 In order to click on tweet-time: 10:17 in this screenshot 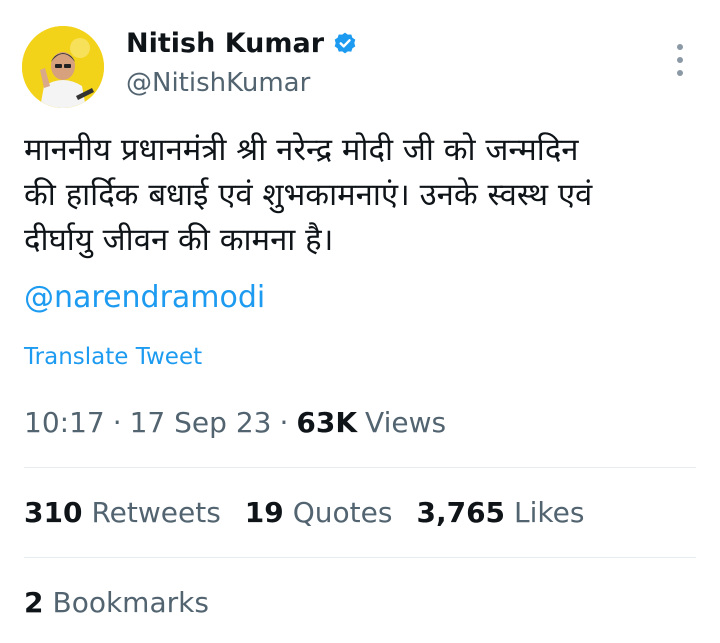, I will do `click(64, 422)`.